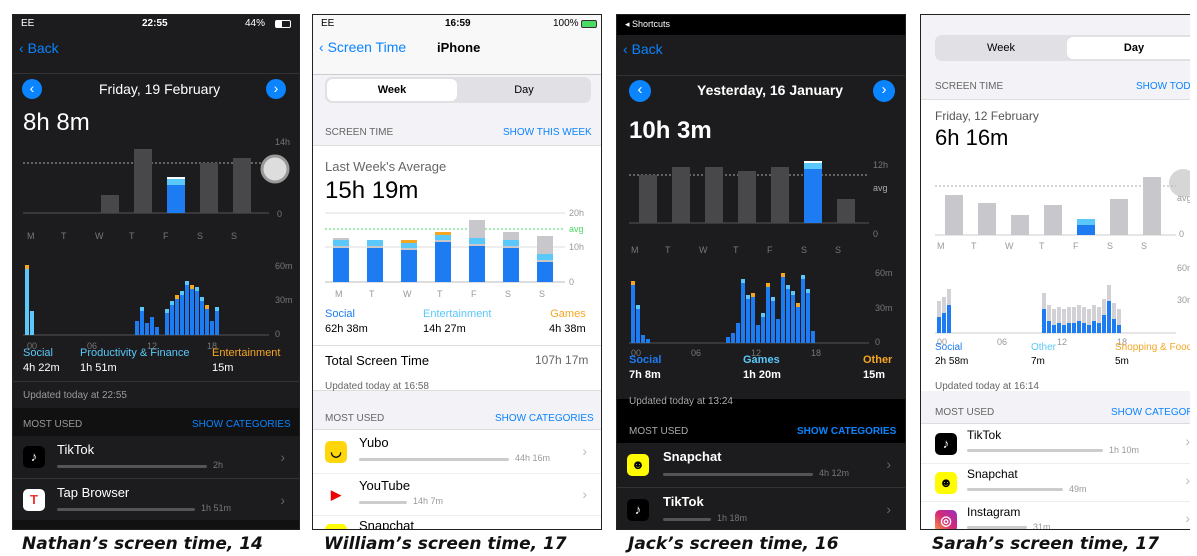 This screenshot has height=556, width=1197. Describe the element at coordinates (277, 334) in the screenshot. I see `hour-tick-0: 0` at that location.